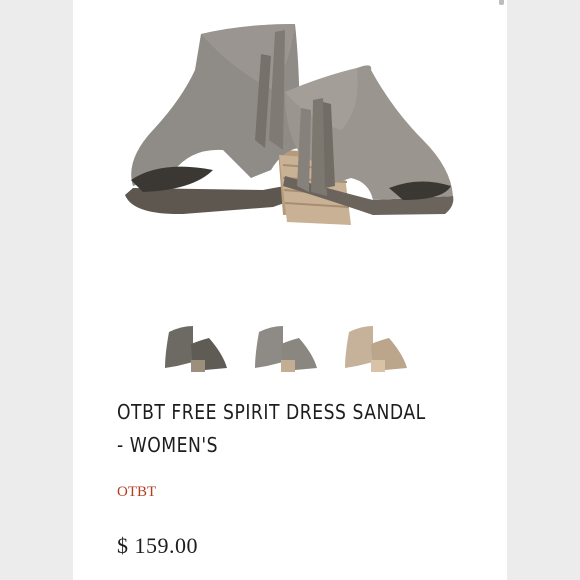  I want to click on thumbnail-charcoal, so click(197, 349).